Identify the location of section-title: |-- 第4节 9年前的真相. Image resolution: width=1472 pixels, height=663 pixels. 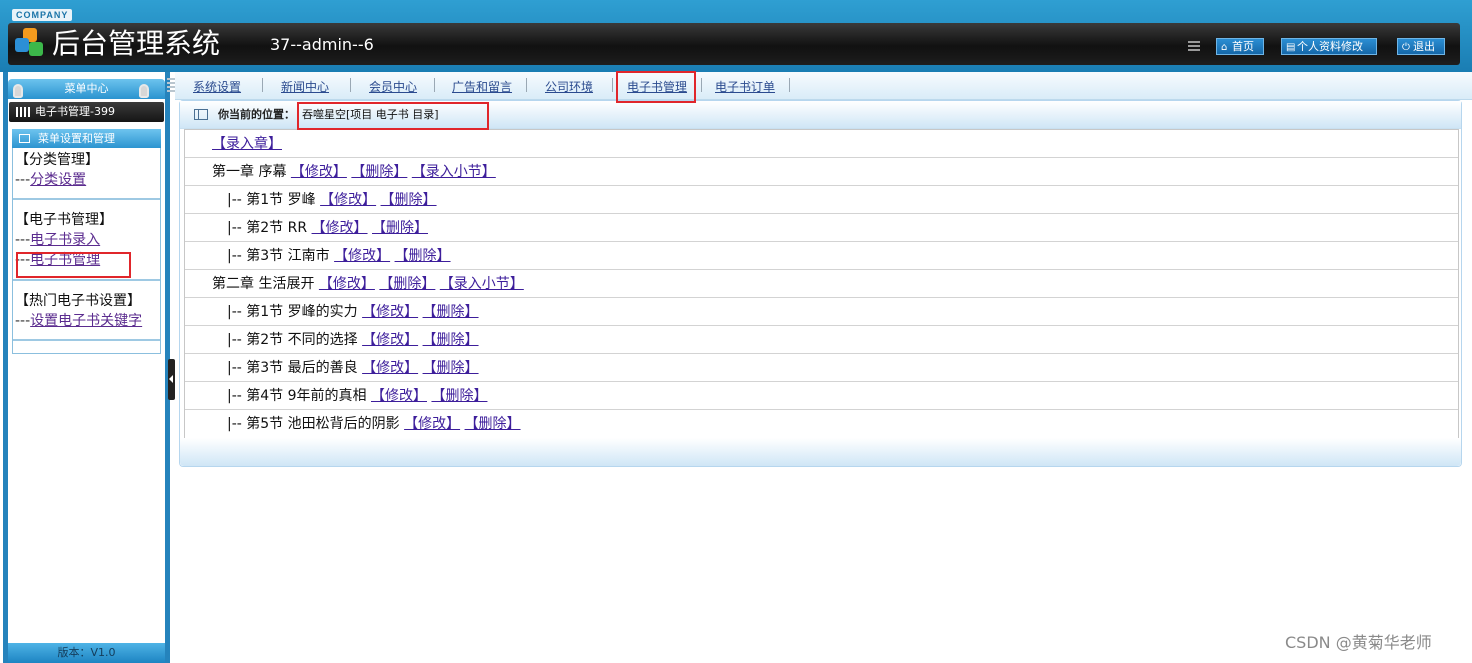
(297, 396).